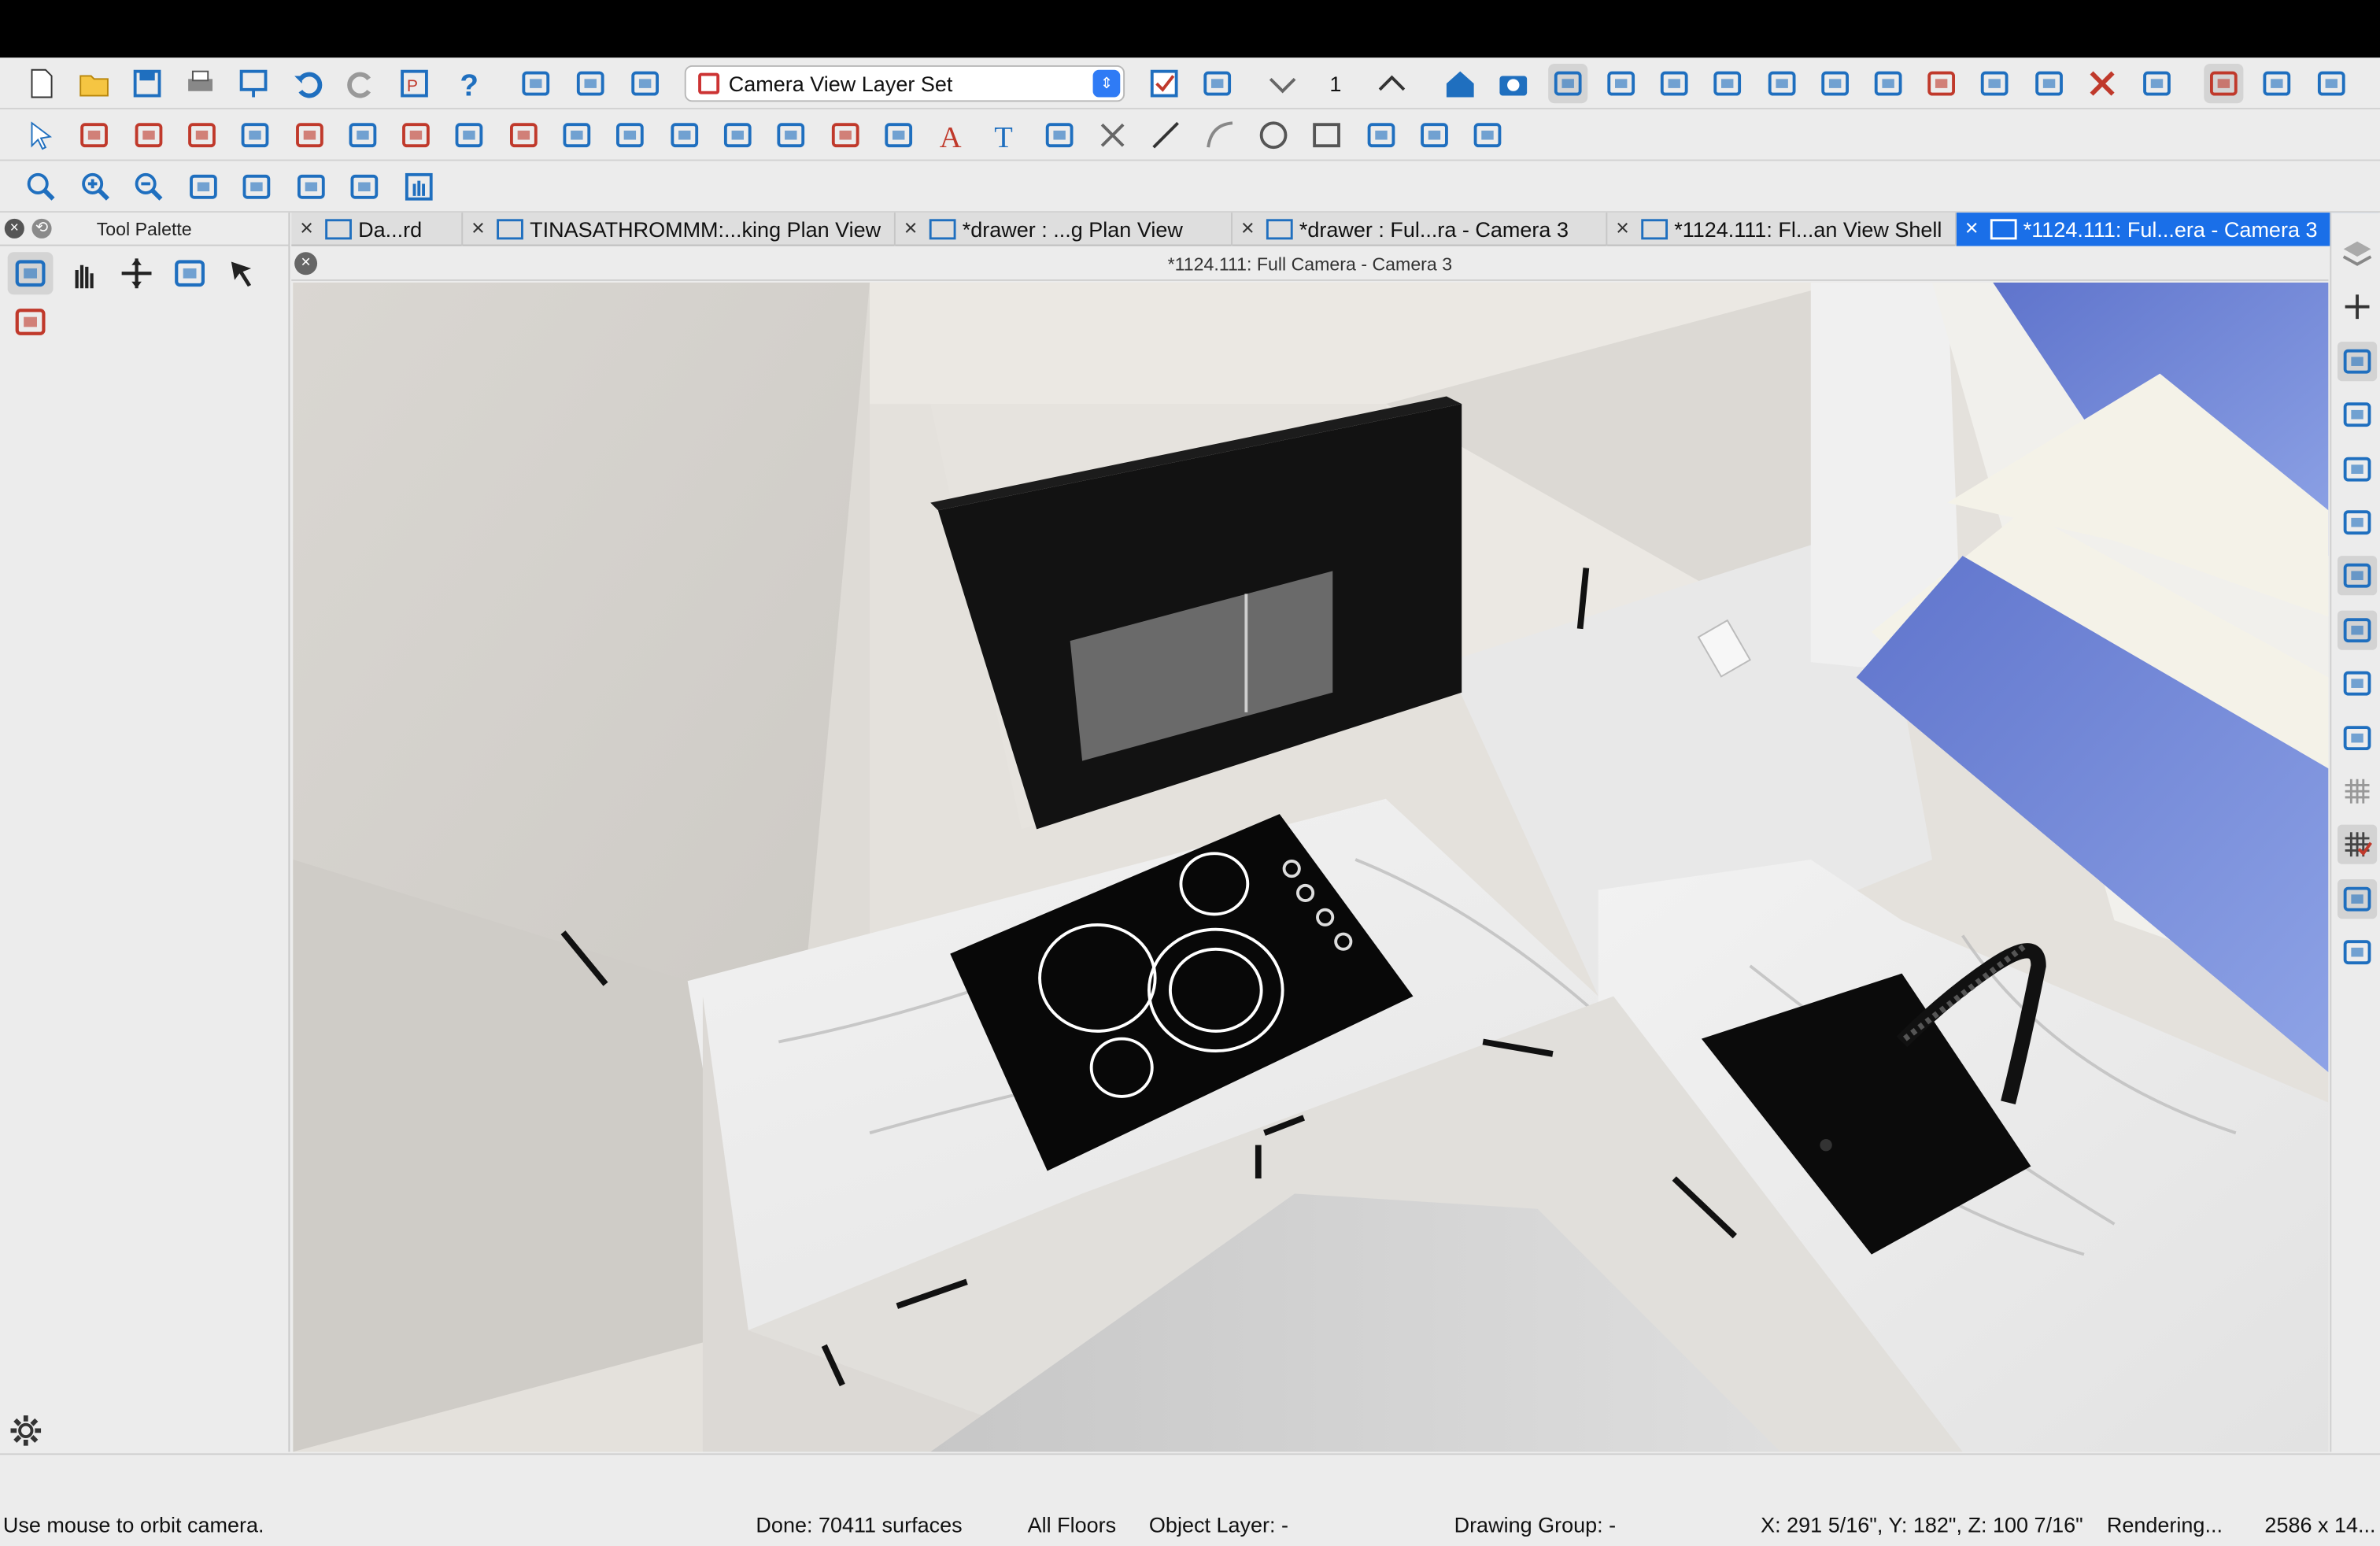  I want to click on open-folder-icon, so click(93, 83).